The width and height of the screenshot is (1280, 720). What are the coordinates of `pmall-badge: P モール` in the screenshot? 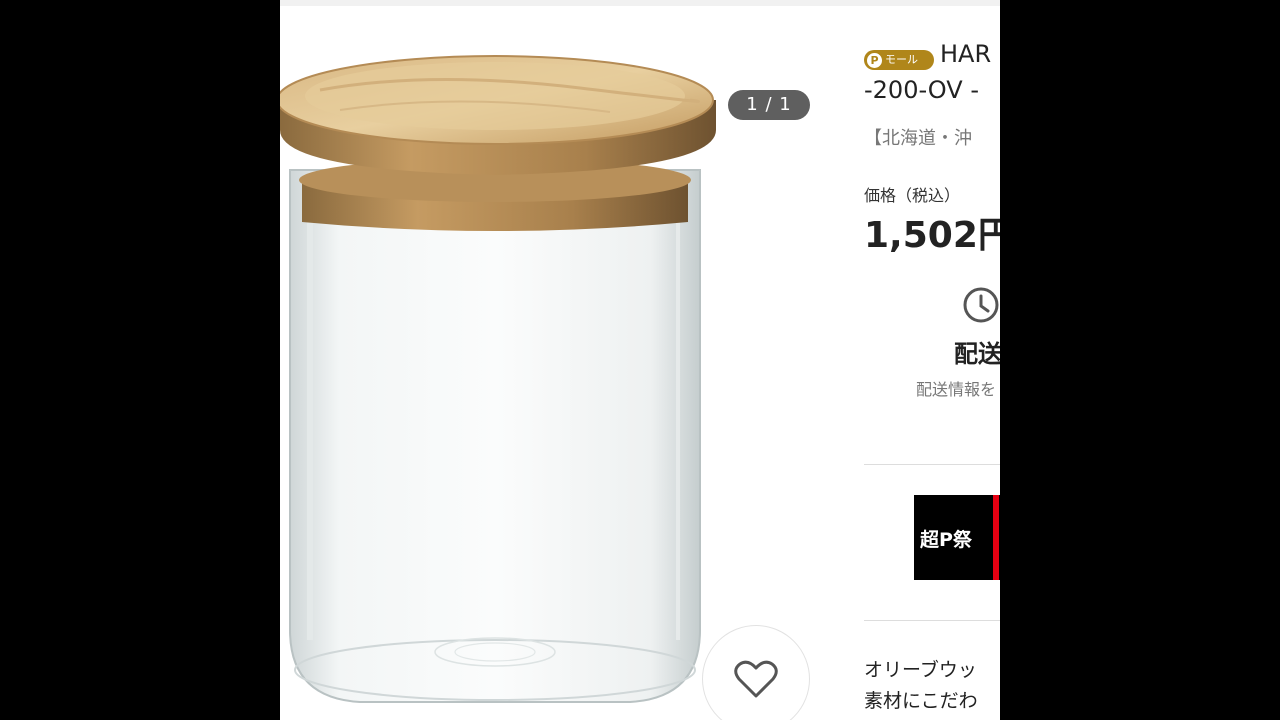 It's located at (899, 60).